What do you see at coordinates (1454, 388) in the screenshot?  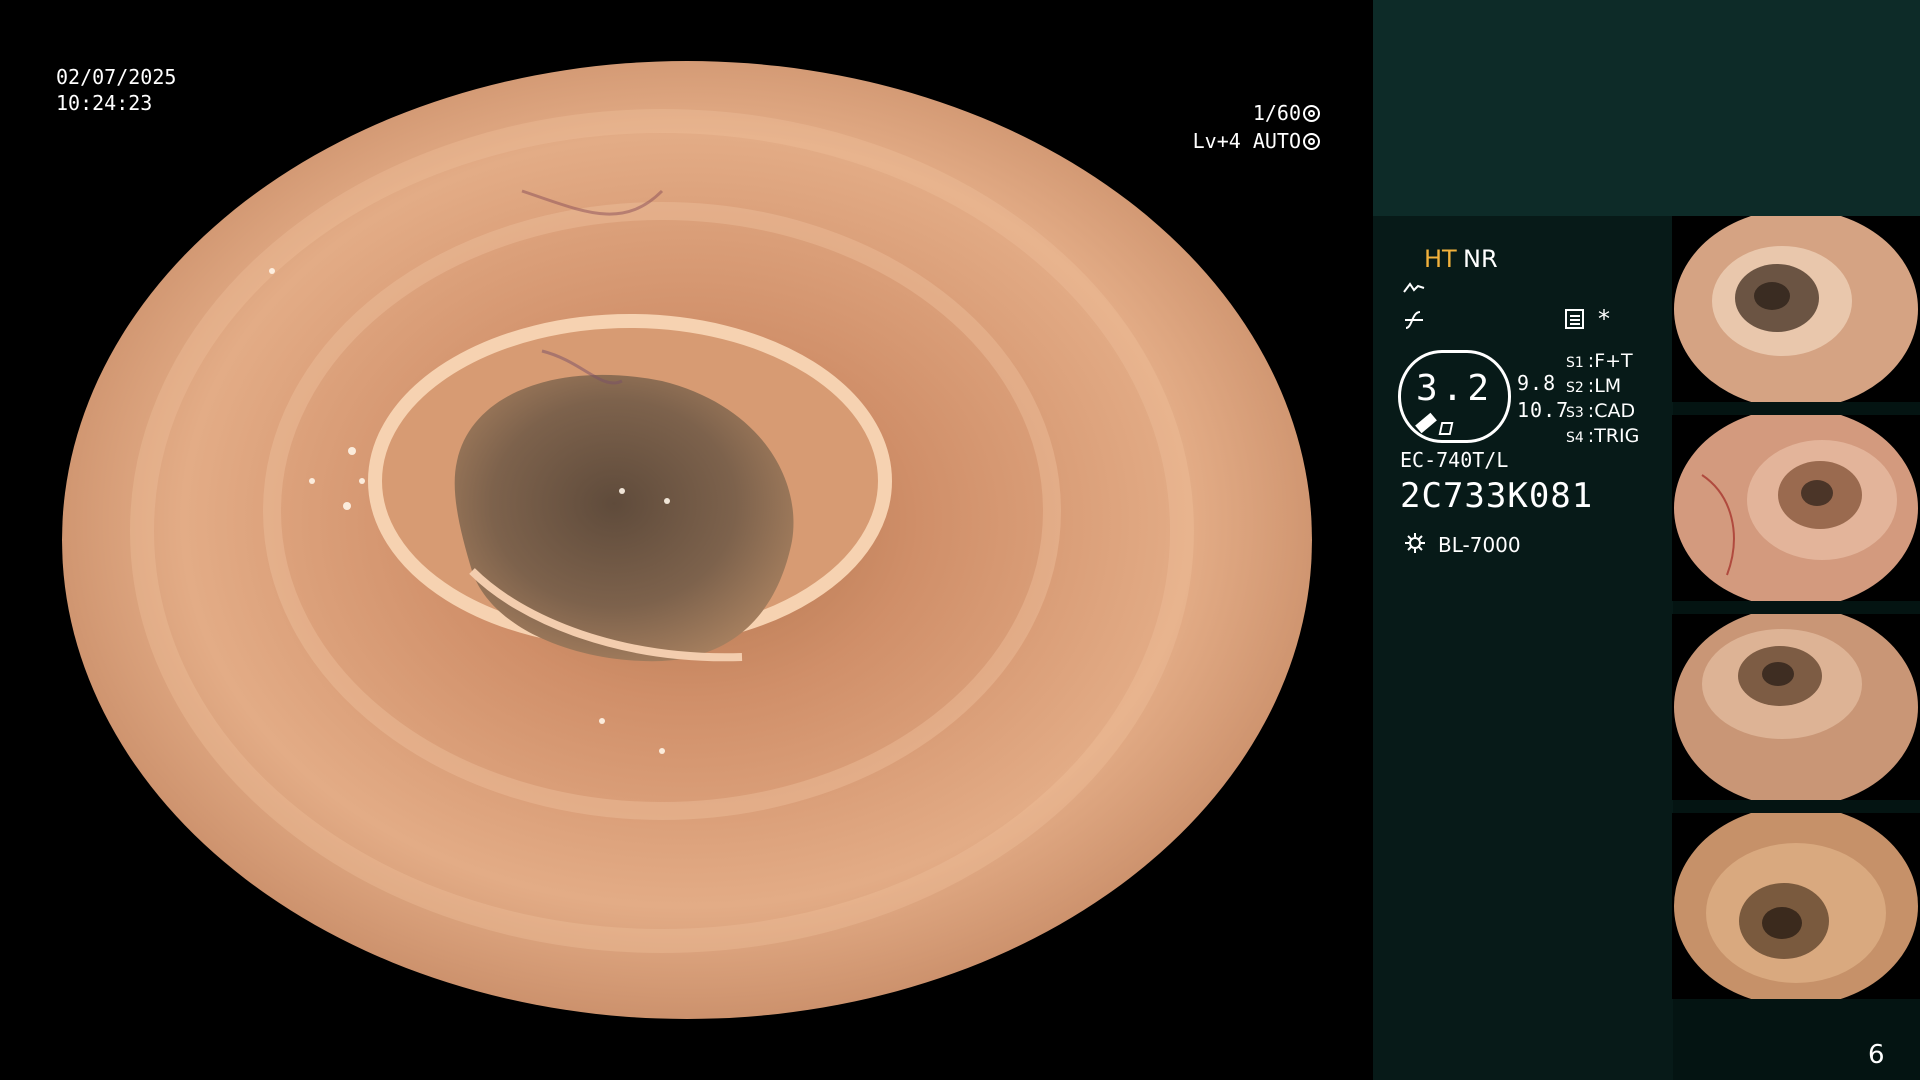 I see `zoom-value: 3.2` at bounding box center [1454, 388].